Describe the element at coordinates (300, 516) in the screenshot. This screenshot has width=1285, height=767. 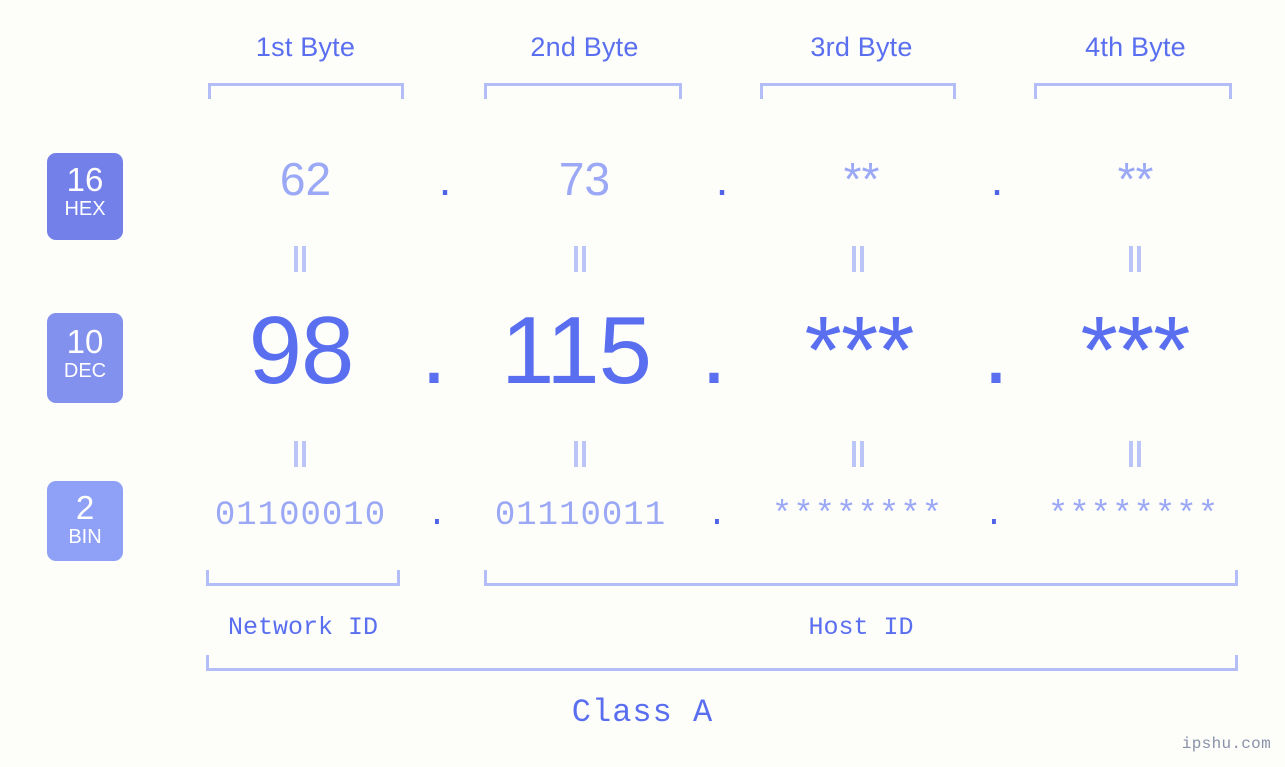
I see `bin-byte-1: 01100010` at that location.